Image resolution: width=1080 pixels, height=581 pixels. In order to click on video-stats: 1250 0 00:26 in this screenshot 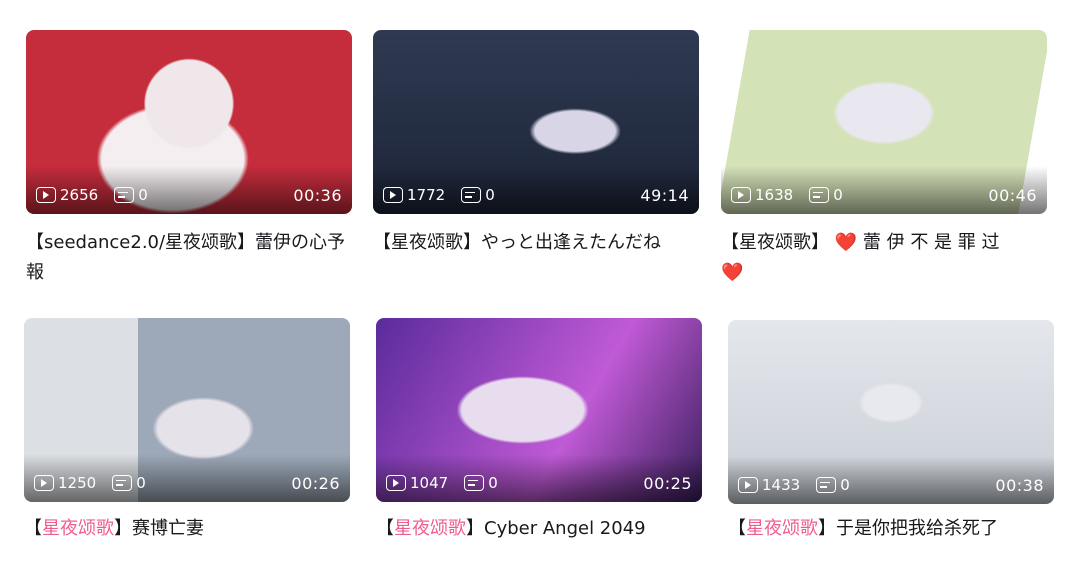, I will do `click(187, 483)`.